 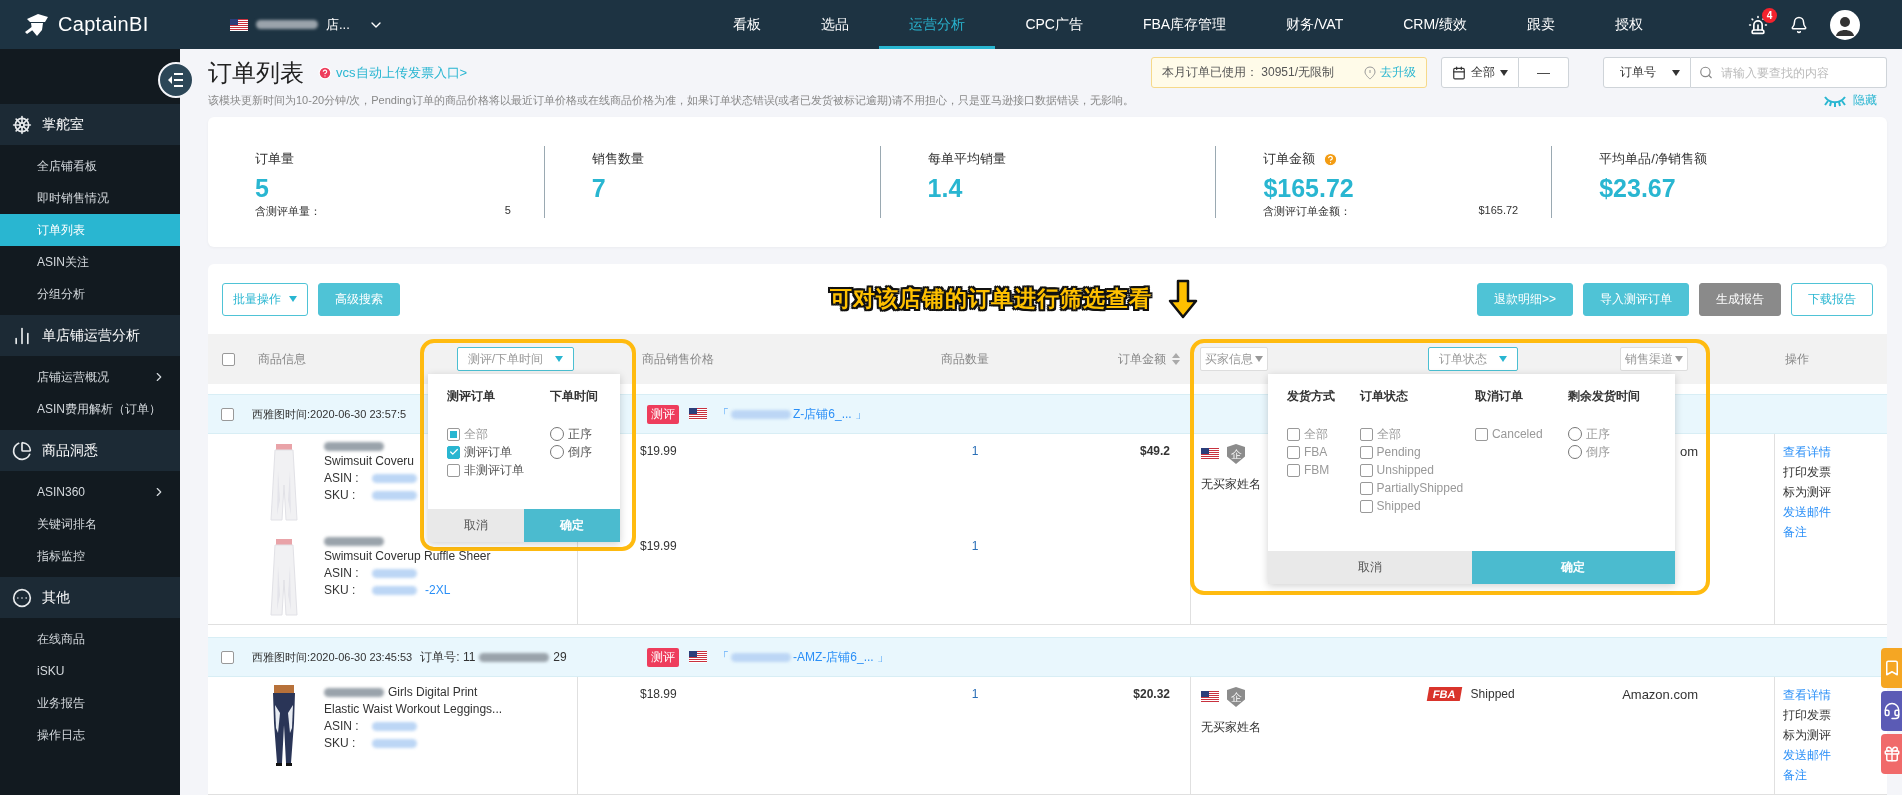 What do you see at coordinates (90, 703) in the screenshot?
I see `sidebar-item: 业务报告` at bounding box center [90, 703].